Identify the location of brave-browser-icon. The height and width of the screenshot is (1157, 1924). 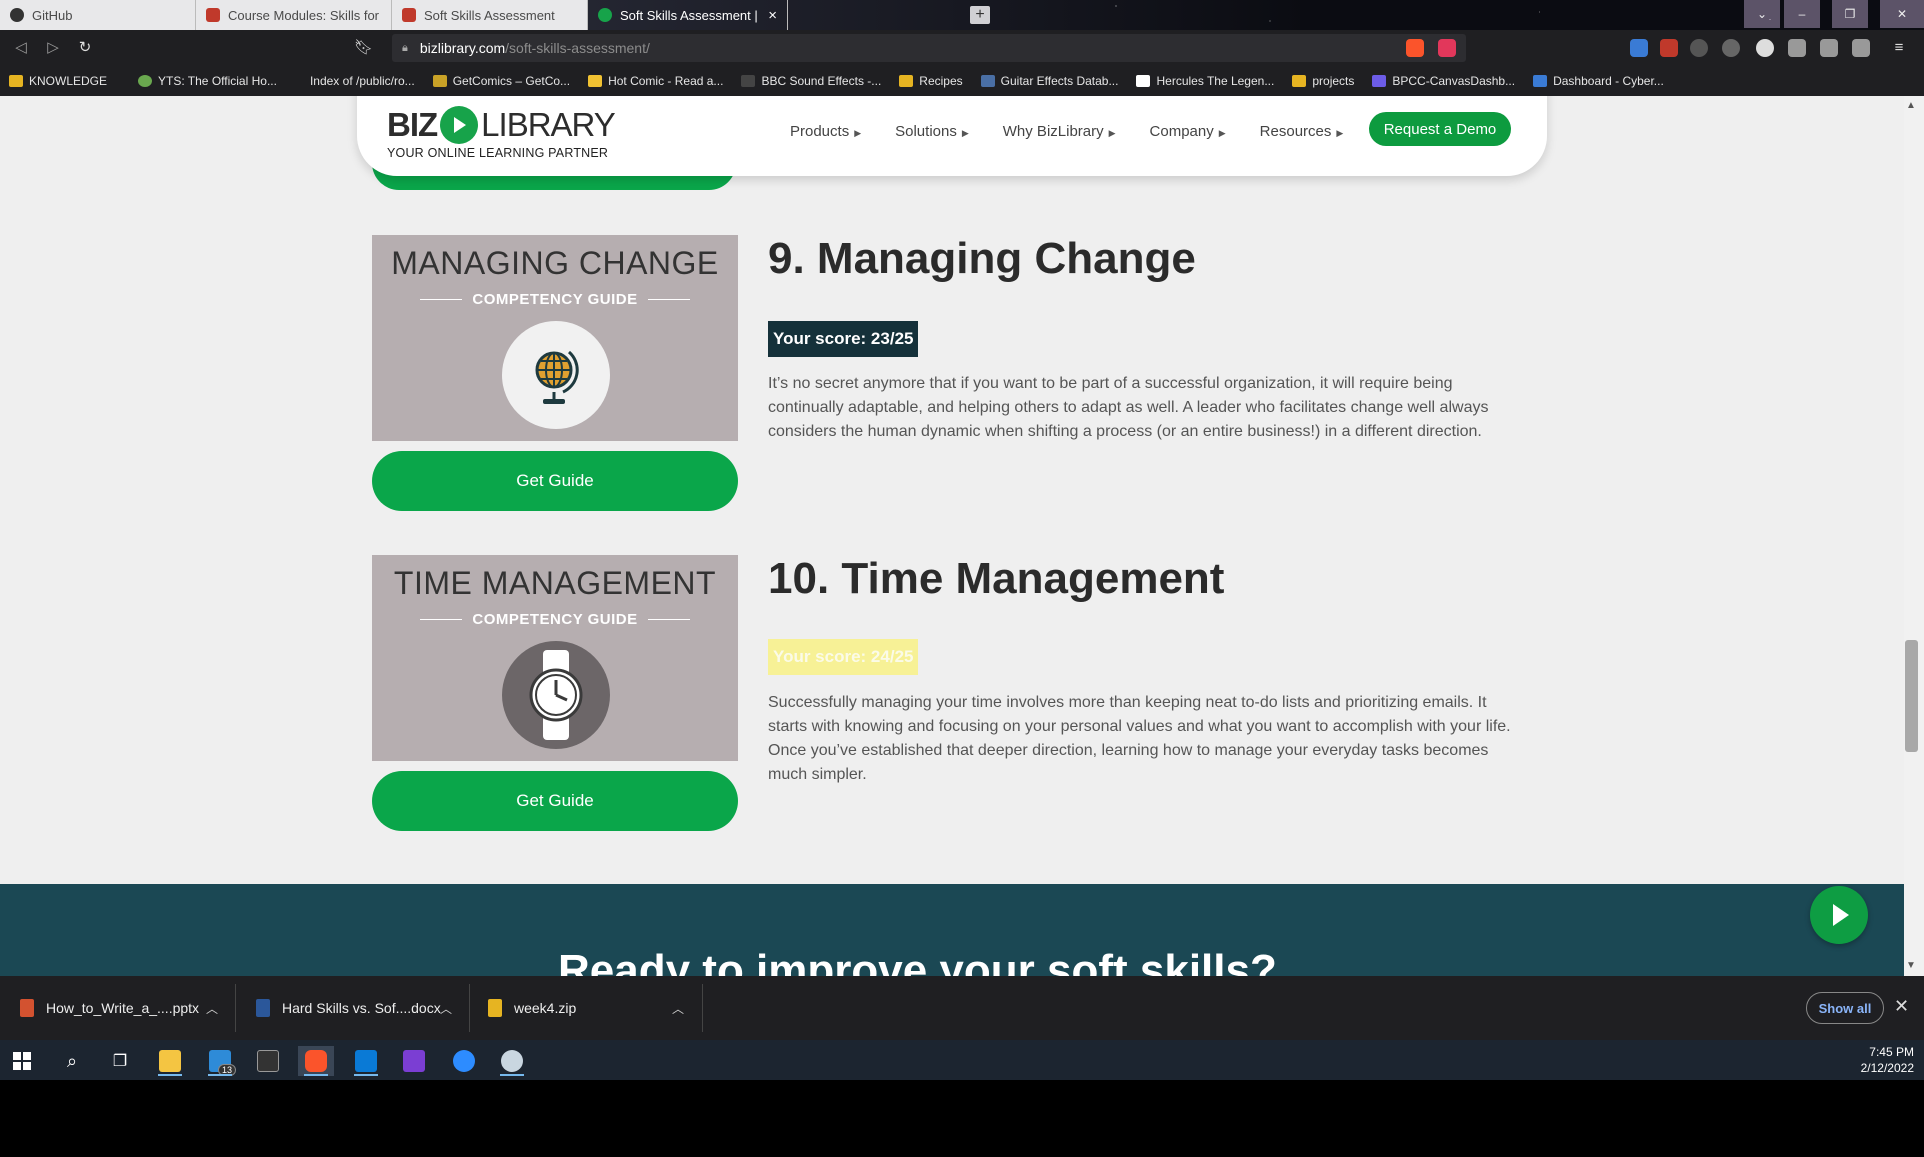
(316, 1061).